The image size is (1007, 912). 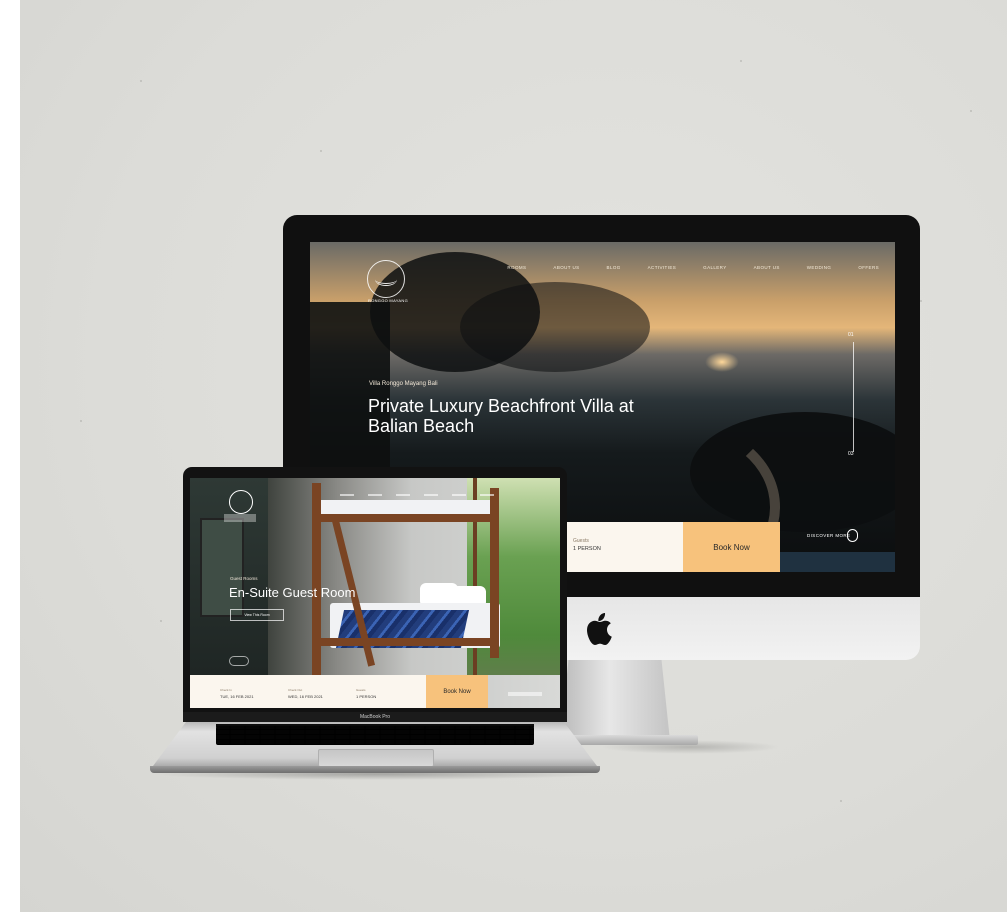 What do you see at coordinates (376, 758) in the screenshot?
I see `macbook-trackpad` at bounding box center [376, 758].